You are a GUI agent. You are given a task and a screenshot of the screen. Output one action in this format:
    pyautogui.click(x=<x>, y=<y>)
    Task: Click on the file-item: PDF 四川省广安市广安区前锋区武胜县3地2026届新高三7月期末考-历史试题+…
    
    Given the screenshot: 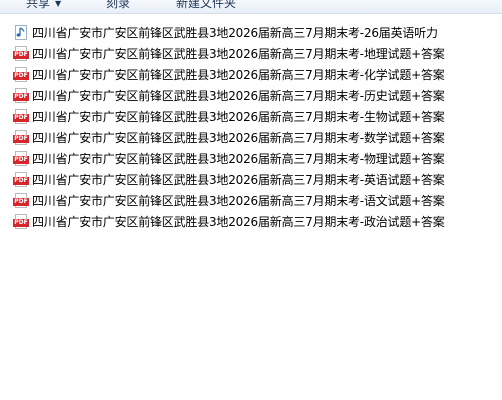 What is the action you would take?
    pyautogui.click(x=251, y=95)
    